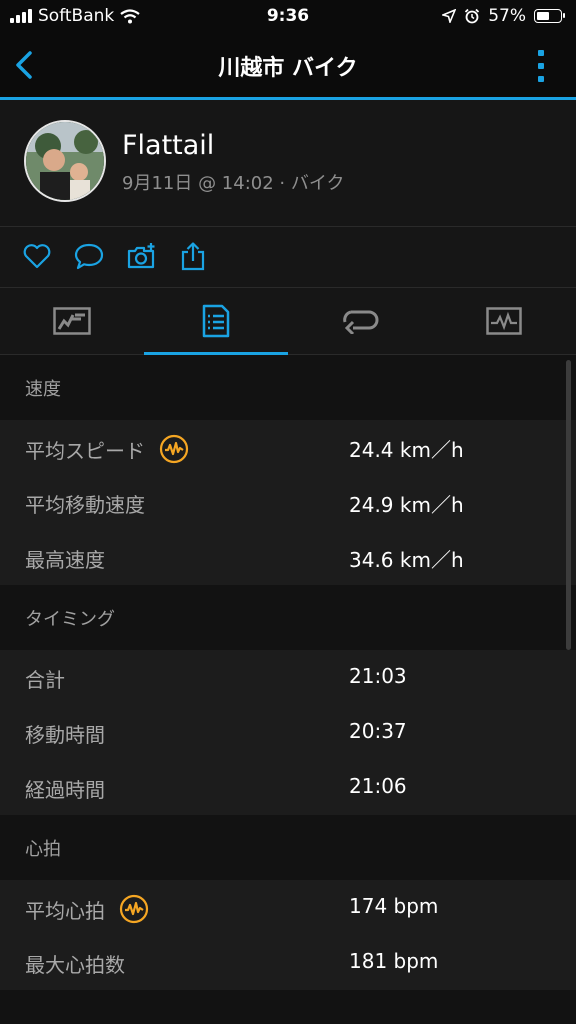 The width and height of the screenshot is (576, 1024). I want to click on avatar, so click(65, 161).